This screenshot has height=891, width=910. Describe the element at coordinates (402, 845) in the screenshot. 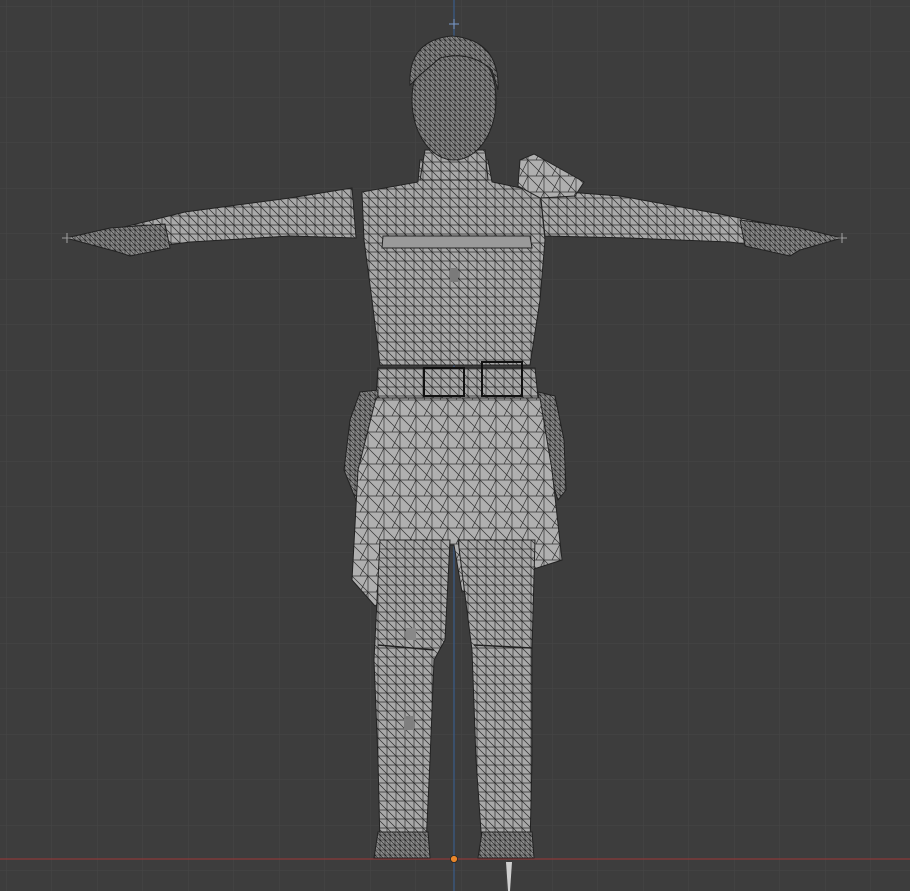

I see `left-shoe-mesh` at that location.